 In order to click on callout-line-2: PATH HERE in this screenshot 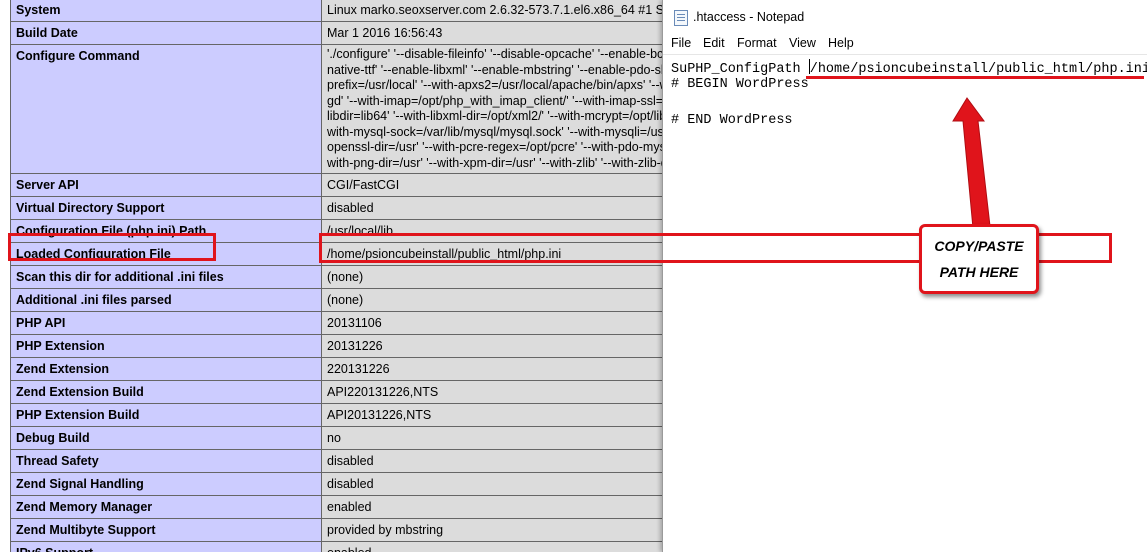, I will do `click(979, 272)`.